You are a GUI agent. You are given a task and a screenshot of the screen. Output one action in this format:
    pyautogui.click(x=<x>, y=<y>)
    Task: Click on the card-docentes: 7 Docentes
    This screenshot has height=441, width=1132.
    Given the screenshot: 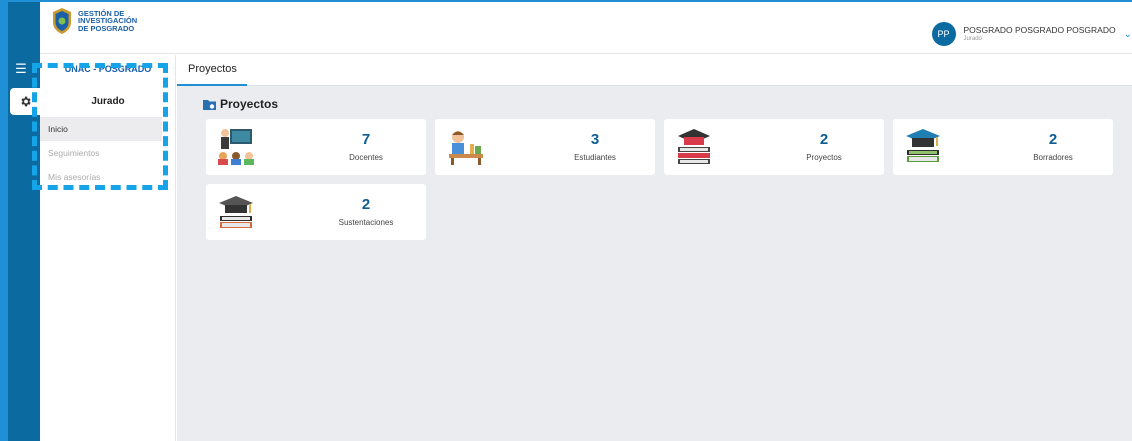 What is the action you would take?
    pyautogui.click(x=316, y=147)
    